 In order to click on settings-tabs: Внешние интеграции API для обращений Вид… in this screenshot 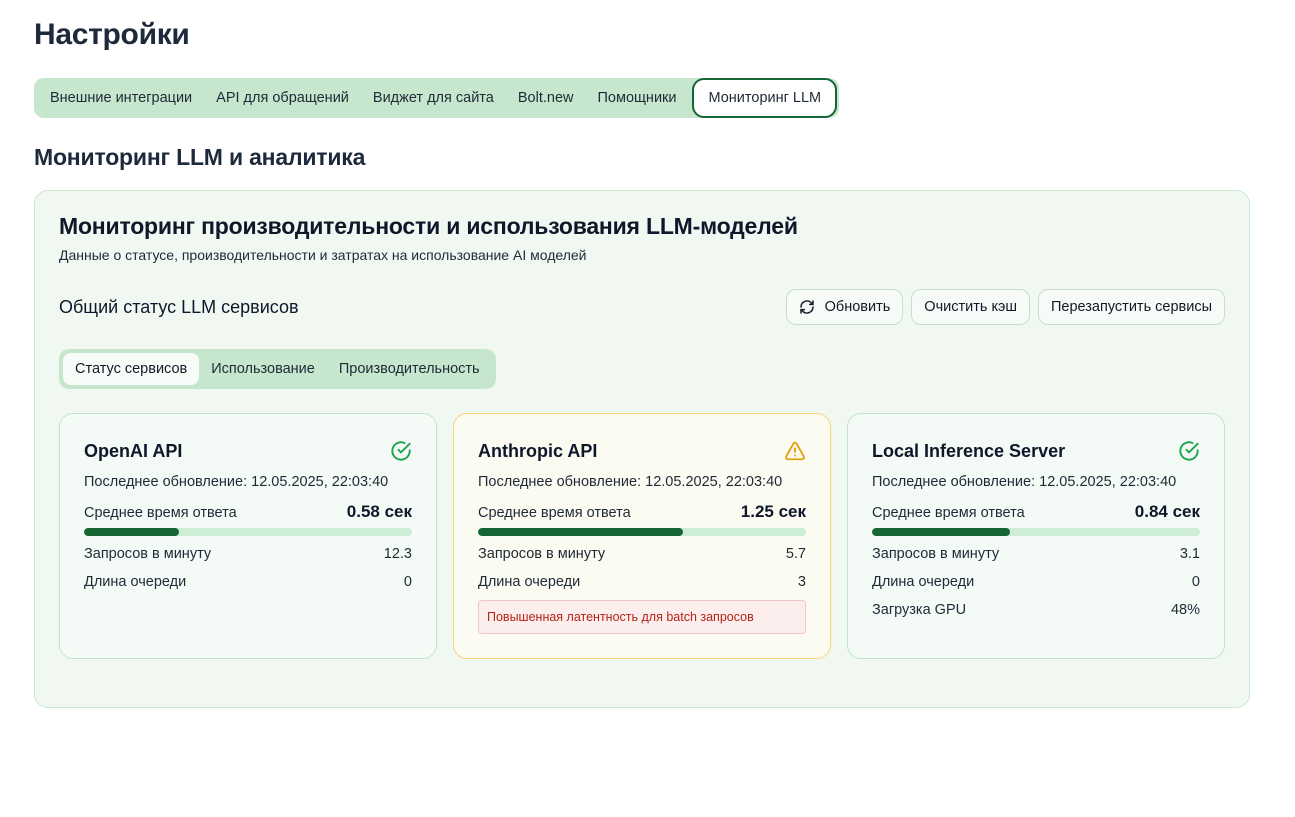, I will do `click(437, 98)`.